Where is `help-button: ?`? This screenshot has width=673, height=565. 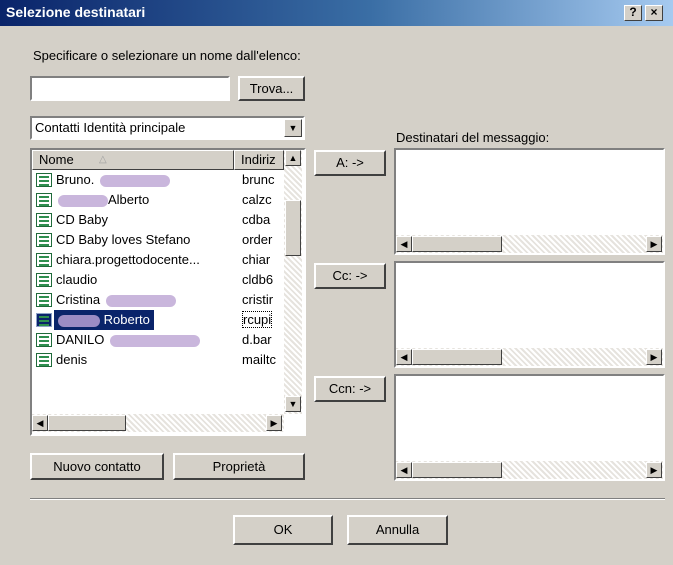
help-button: ? is located at coordinates (633, 13).